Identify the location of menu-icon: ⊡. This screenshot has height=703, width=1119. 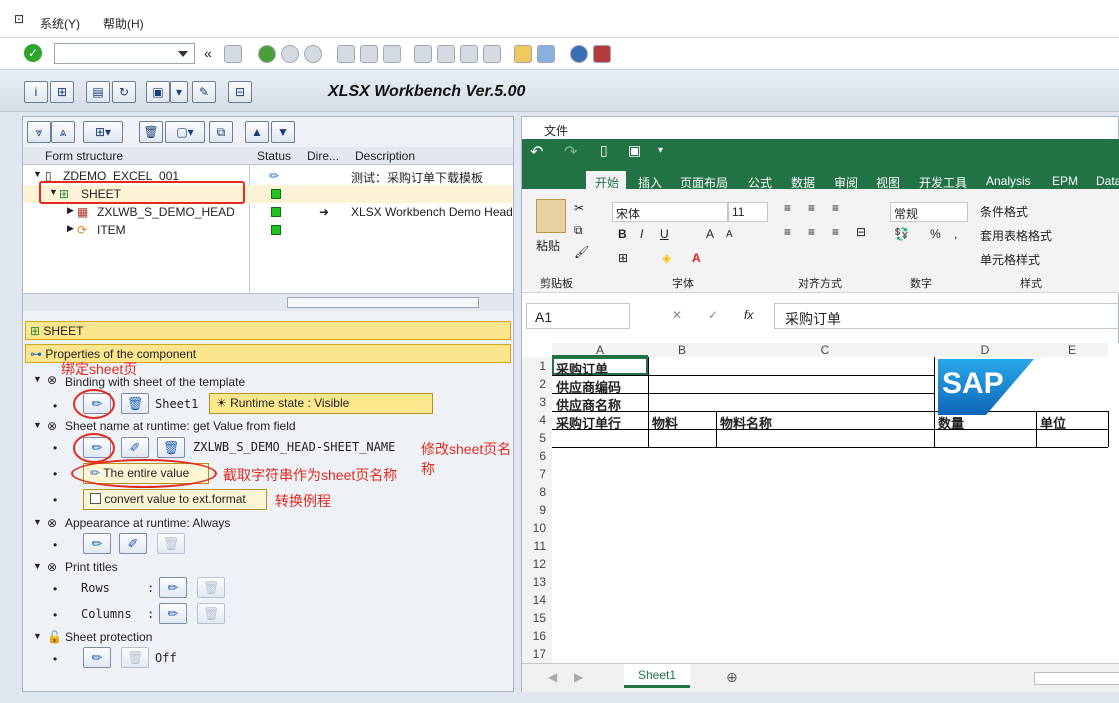
(19, 19).